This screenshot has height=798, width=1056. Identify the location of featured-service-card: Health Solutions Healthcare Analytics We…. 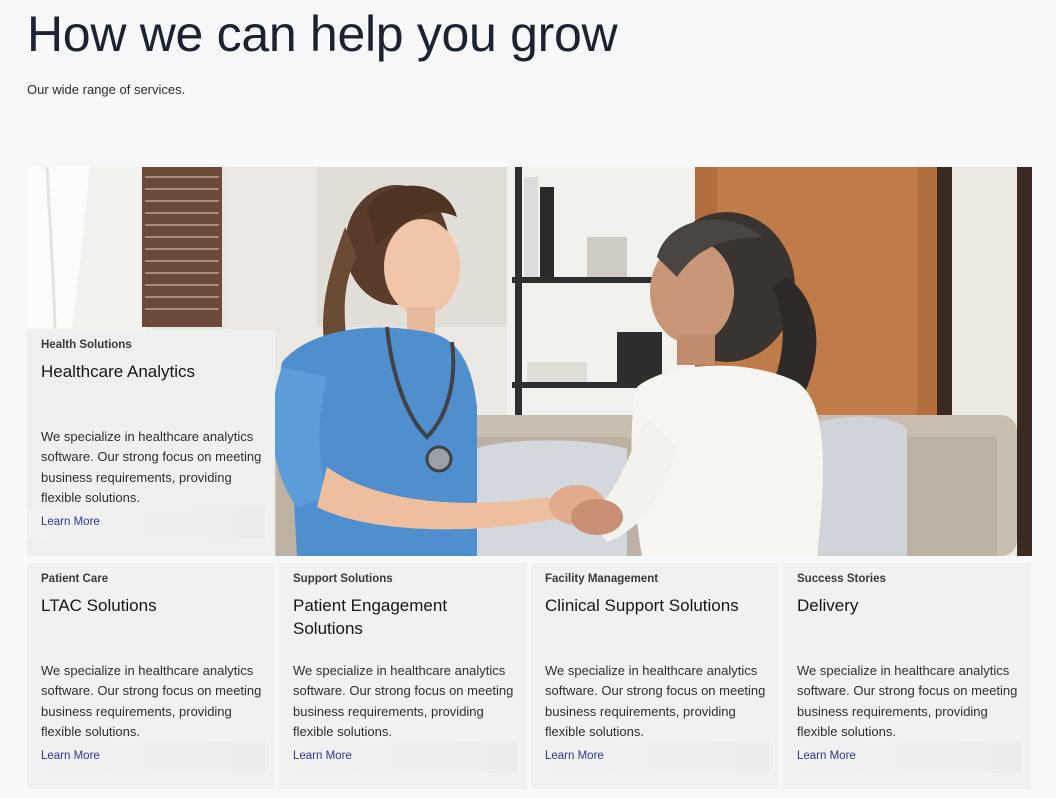
(151, 442).